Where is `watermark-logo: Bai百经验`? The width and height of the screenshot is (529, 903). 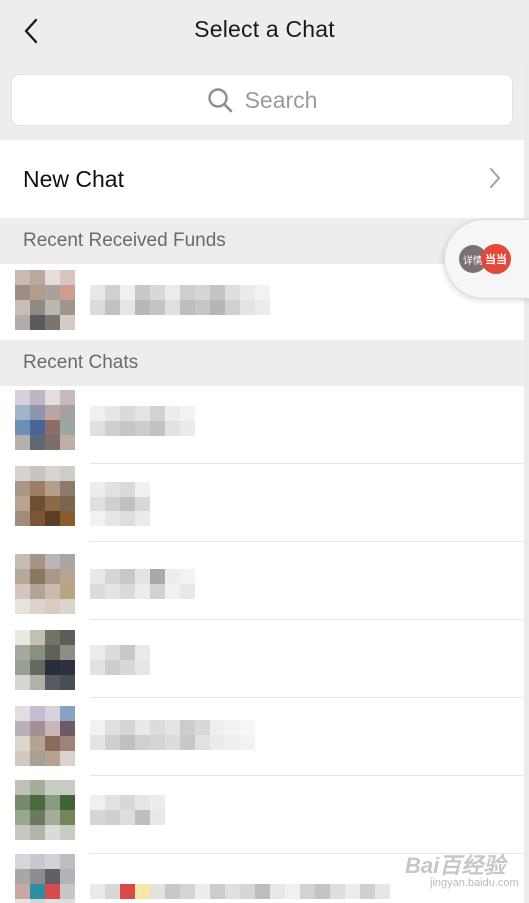 watermark-logo: Bai百经验 is located at coordinates (455, 865).